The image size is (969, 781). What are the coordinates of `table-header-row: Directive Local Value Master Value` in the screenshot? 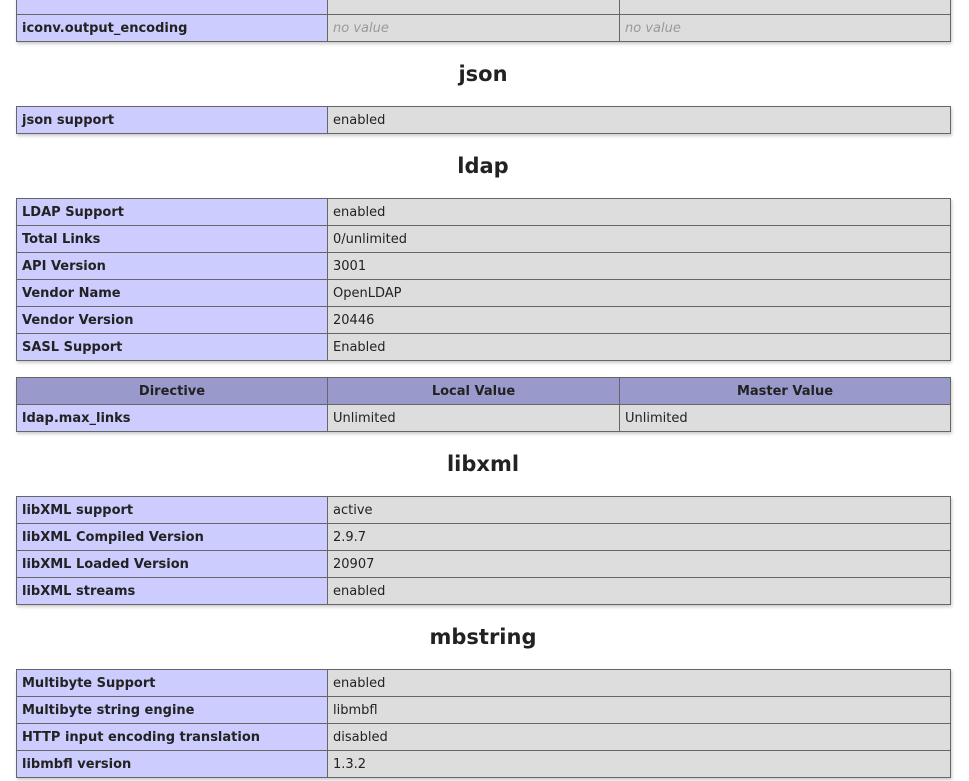 It's located at (483, 391).